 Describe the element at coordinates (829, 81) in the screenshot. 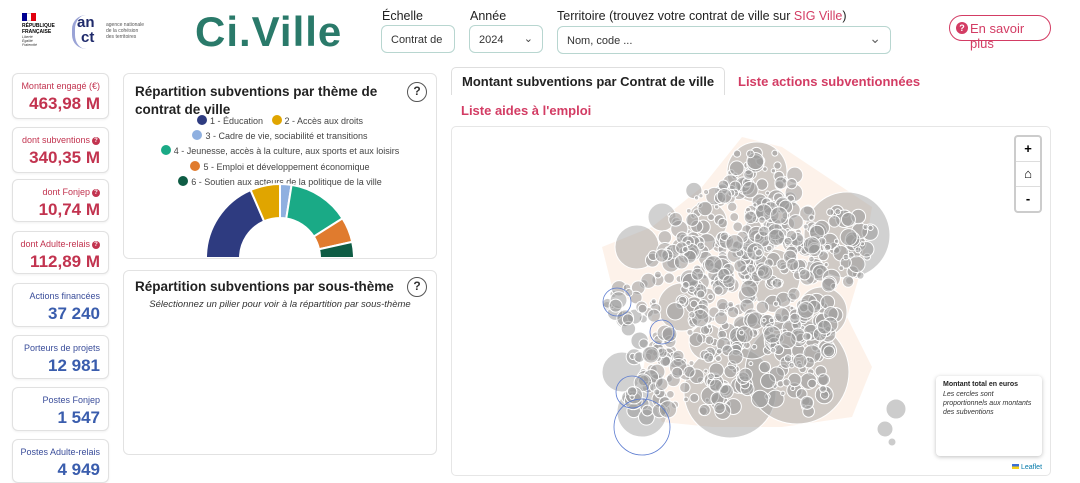

I see `tab-liste-actions: Liste actions subventionnées` at that location.